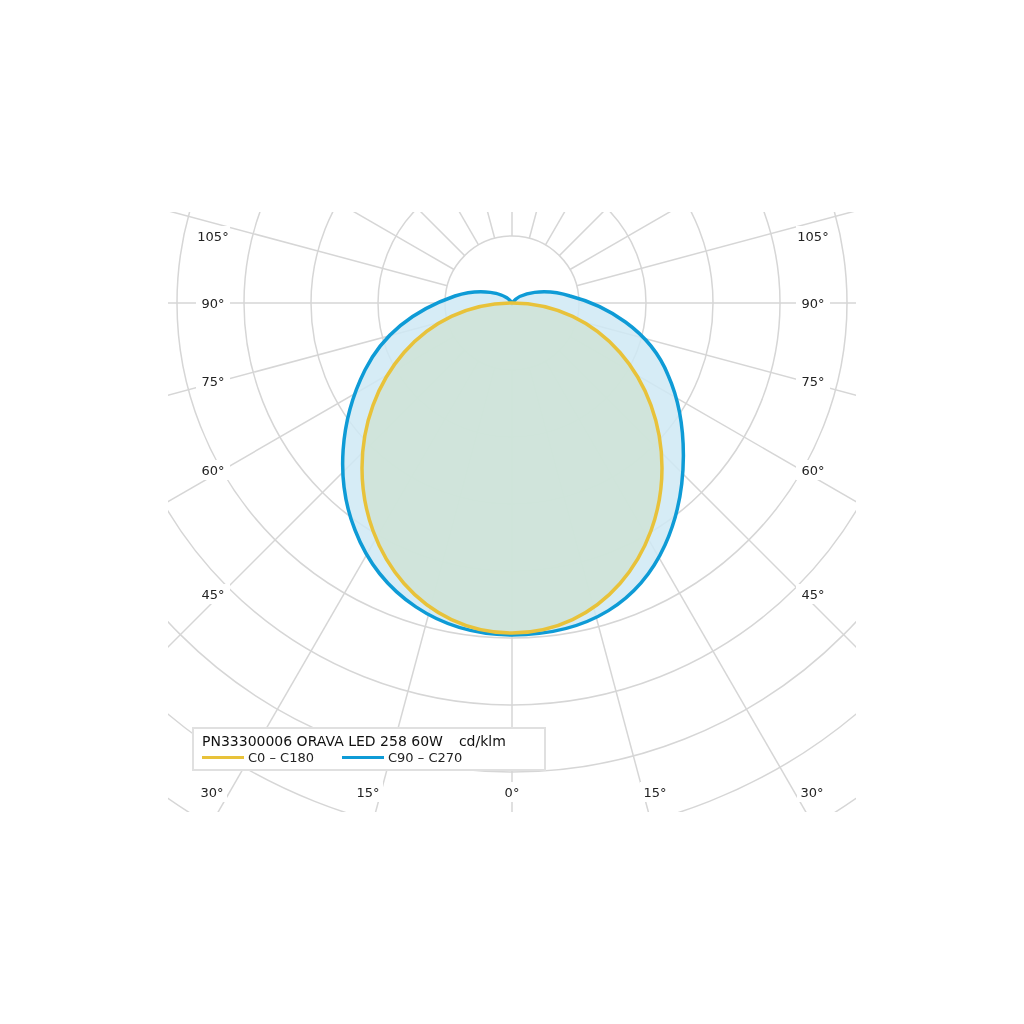 This screenshot has width=1024, height=1024. What do you see at coordinates (281, 757) in the screenshot?
I see `legend-label: C0 – C180` at bounding box center [281, 757].